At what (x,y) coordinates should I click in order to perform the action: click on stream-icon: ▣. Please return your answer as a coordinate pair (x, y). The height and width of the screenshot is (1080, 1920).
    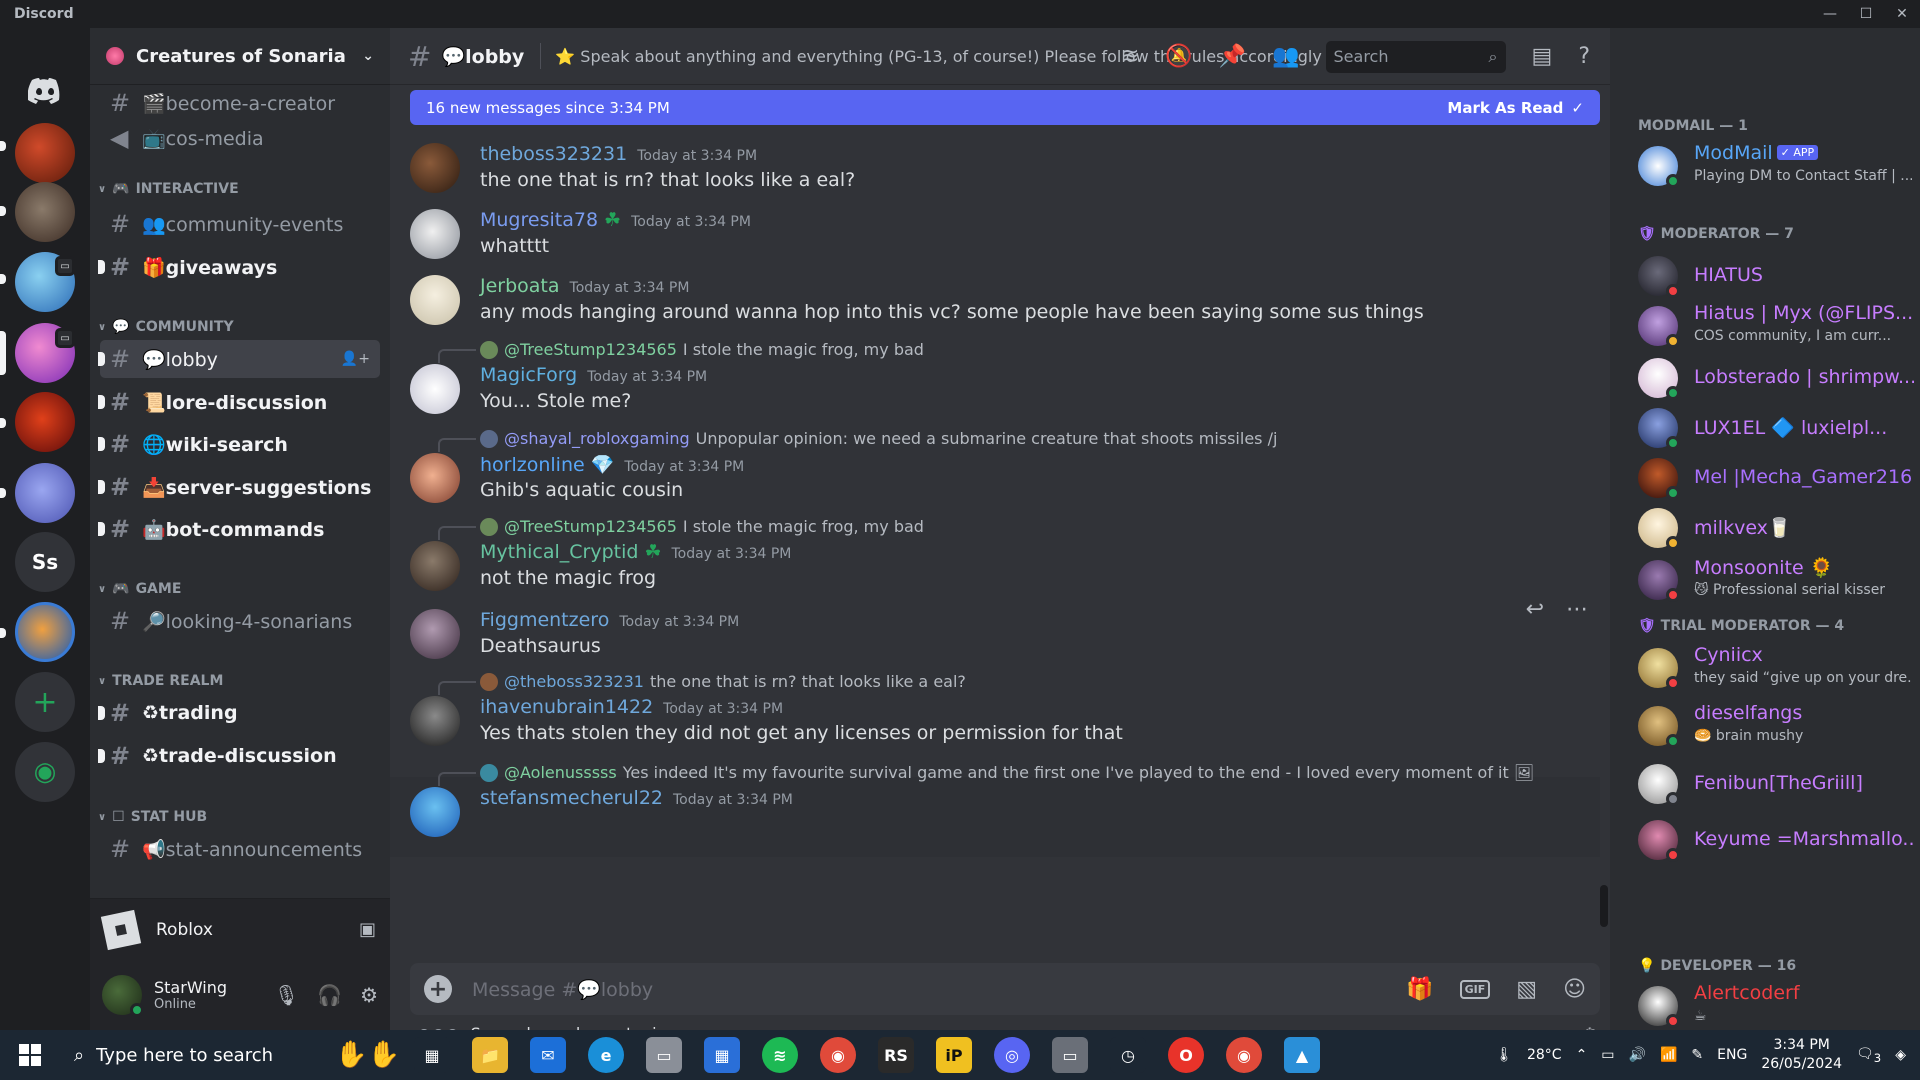
    Looking at the image, I should click on (367, 929).